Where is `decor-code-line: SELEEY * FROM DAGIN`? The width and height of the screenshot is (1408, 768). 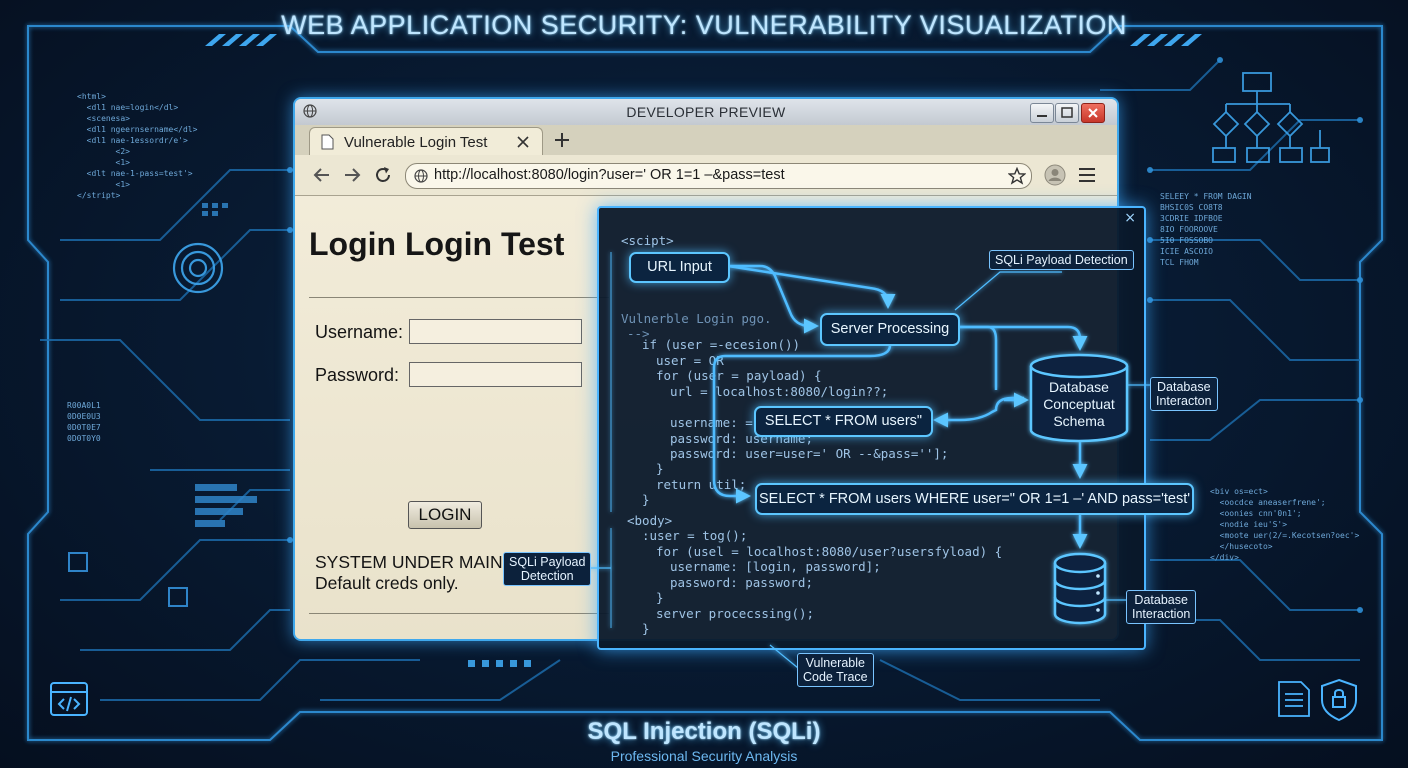 decor-code-line: SELEEY * FROM DAGIN is located at coordinates (1206, 196).